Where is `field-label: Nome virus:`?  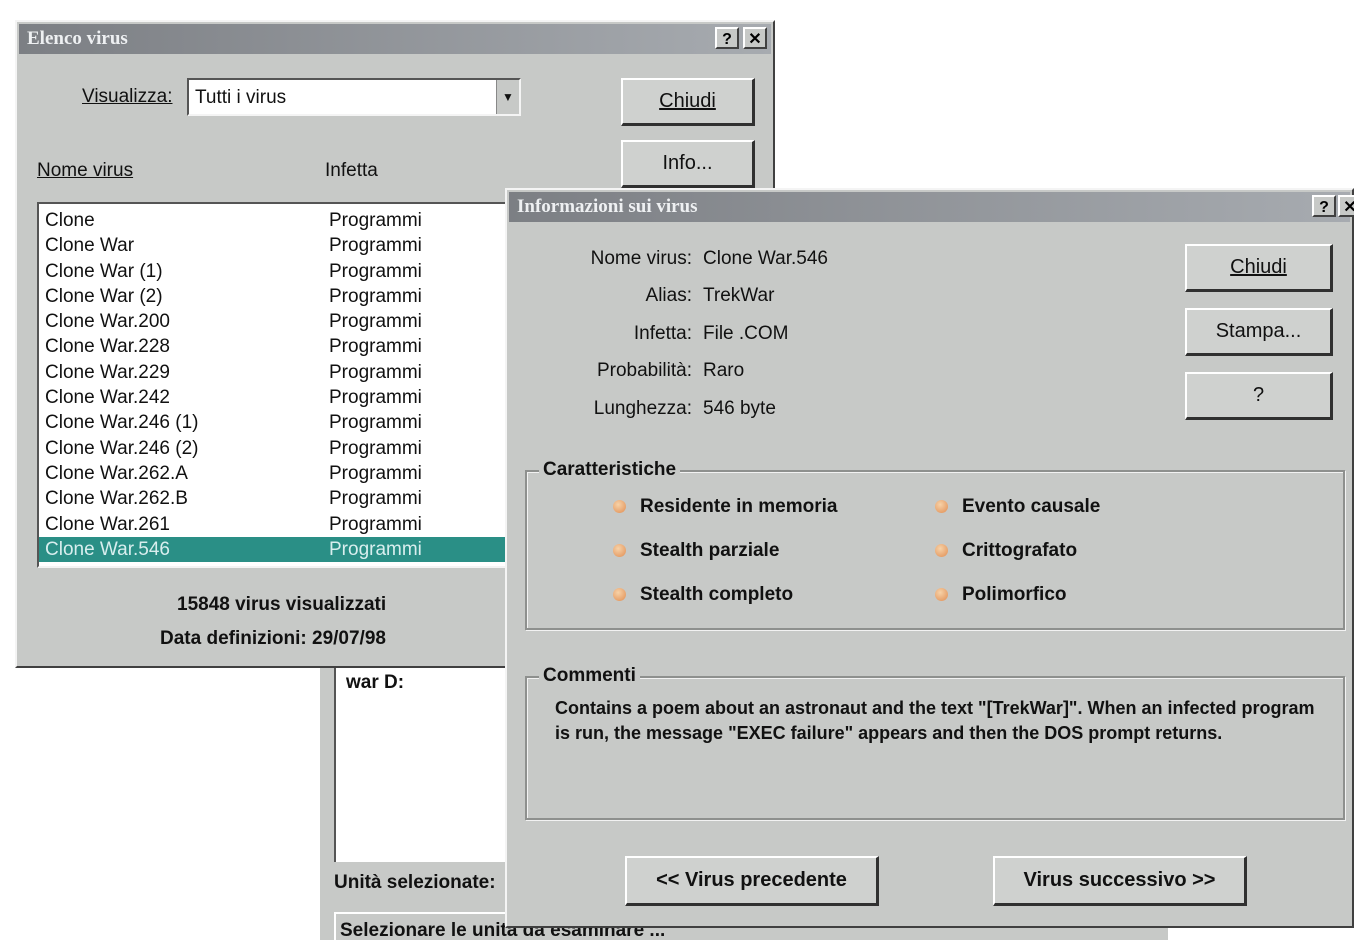
field-label: Nome virus: is located at coordinates (641, 258).